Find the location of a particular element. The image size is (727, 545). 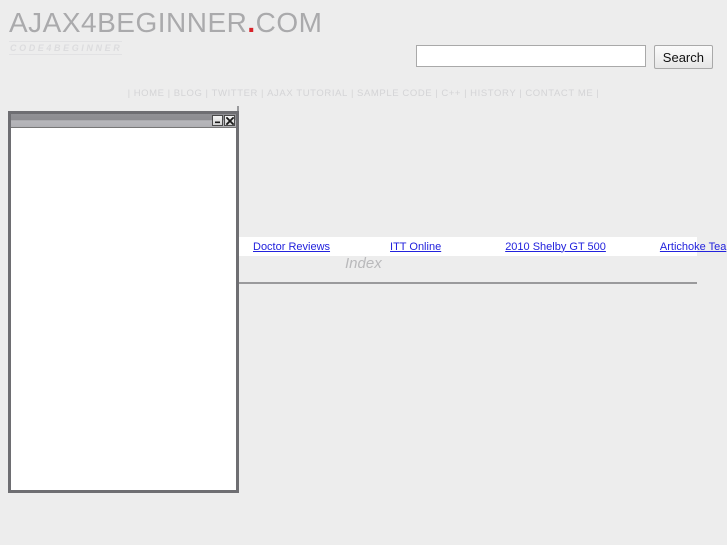

nav-item-contact-me: CONTACT ME is located at coordinates (559, 93).